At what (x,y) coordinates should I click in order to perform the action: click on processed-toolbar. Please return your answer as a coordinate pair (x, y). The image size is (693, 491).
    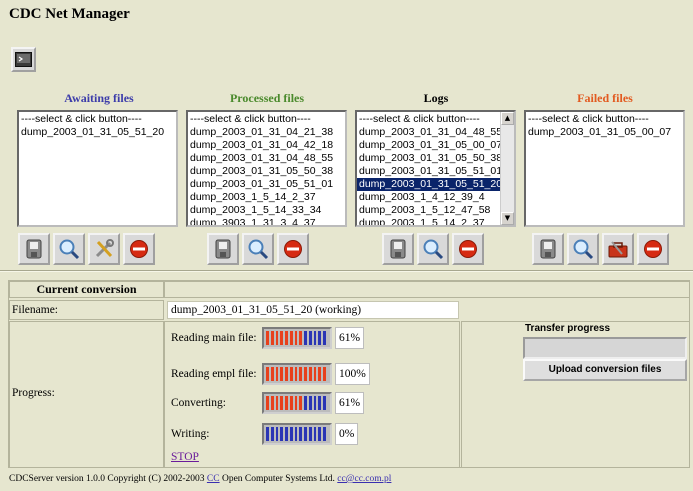
    Looking at the image, I should click on (258, 249).